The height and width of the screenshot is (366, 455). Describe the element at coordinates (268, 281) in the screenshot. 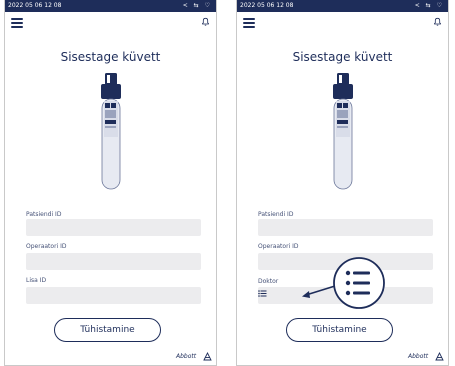

I see `field-label-doctor: Doktor` at that location.